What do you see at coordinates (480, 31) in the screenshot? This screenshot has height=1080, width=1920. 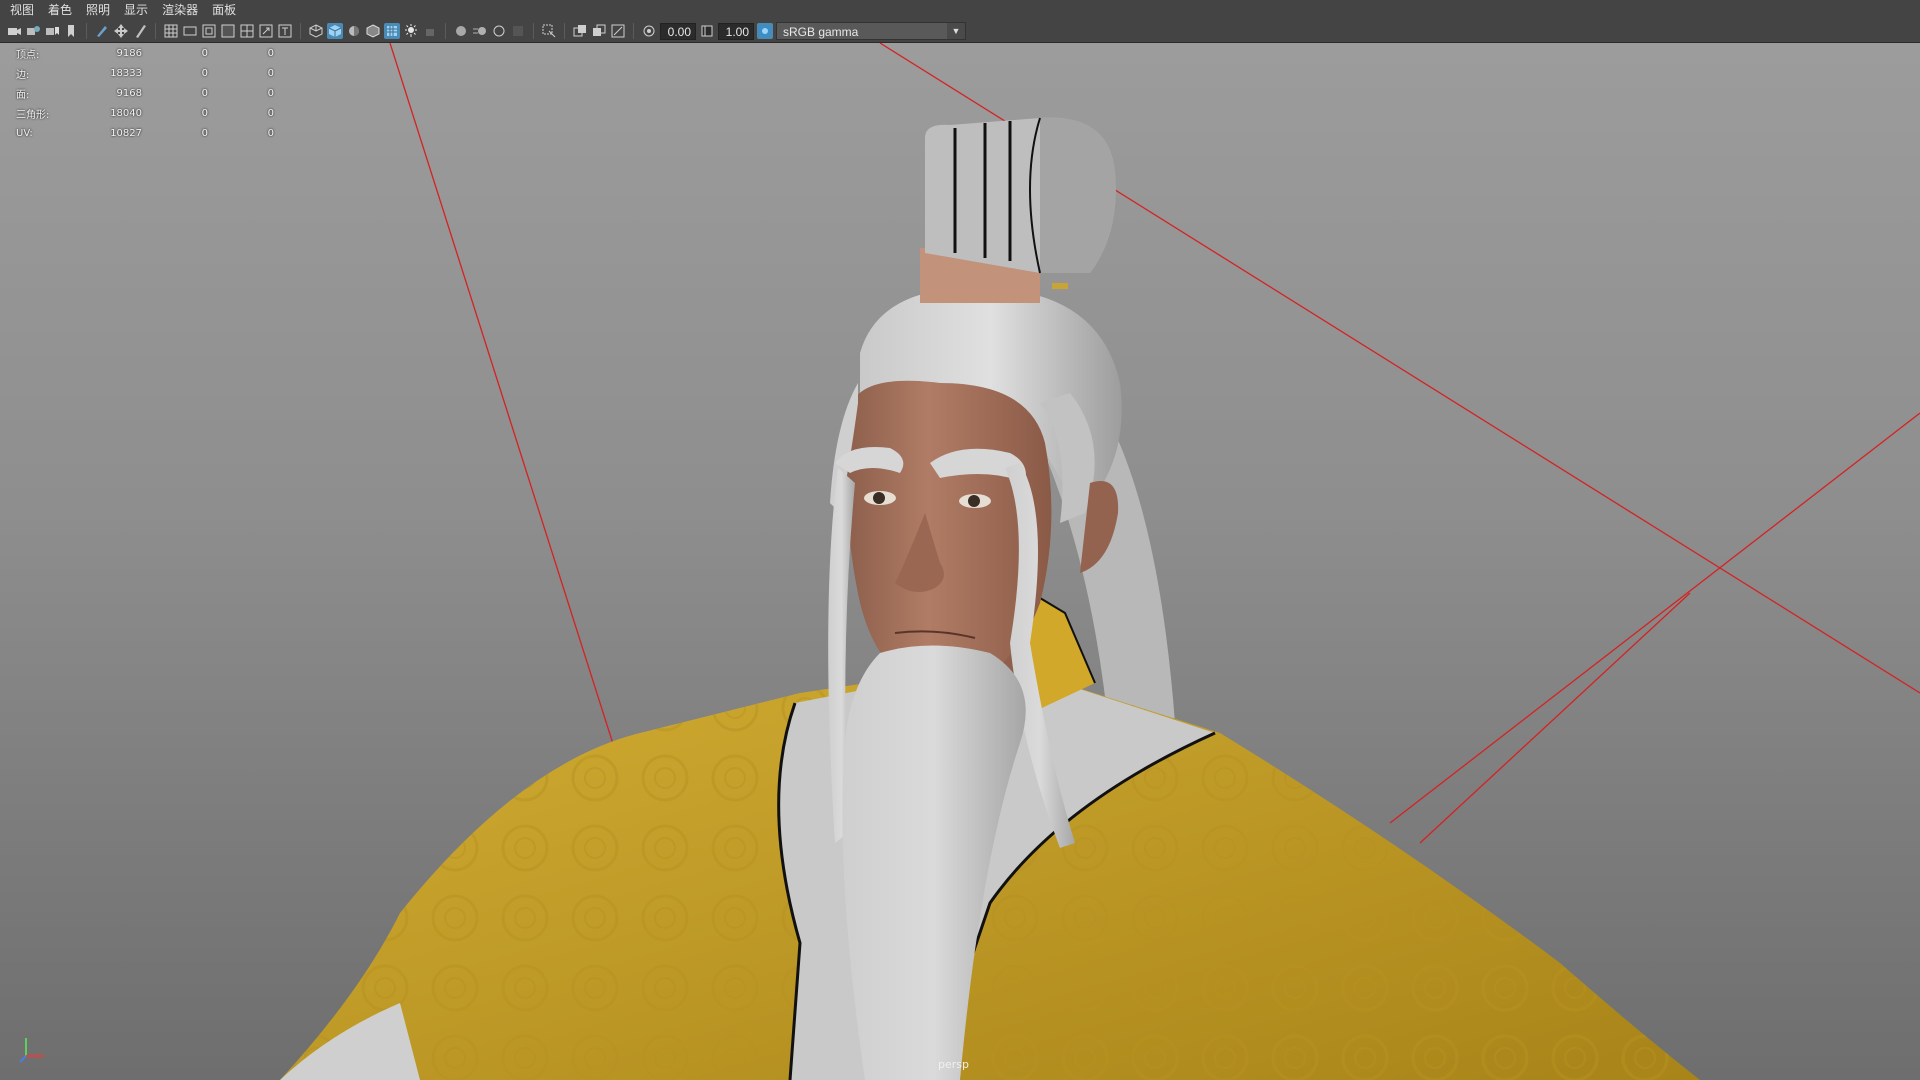 I see `motion-blur-icon` at bounding box center [480, 31].